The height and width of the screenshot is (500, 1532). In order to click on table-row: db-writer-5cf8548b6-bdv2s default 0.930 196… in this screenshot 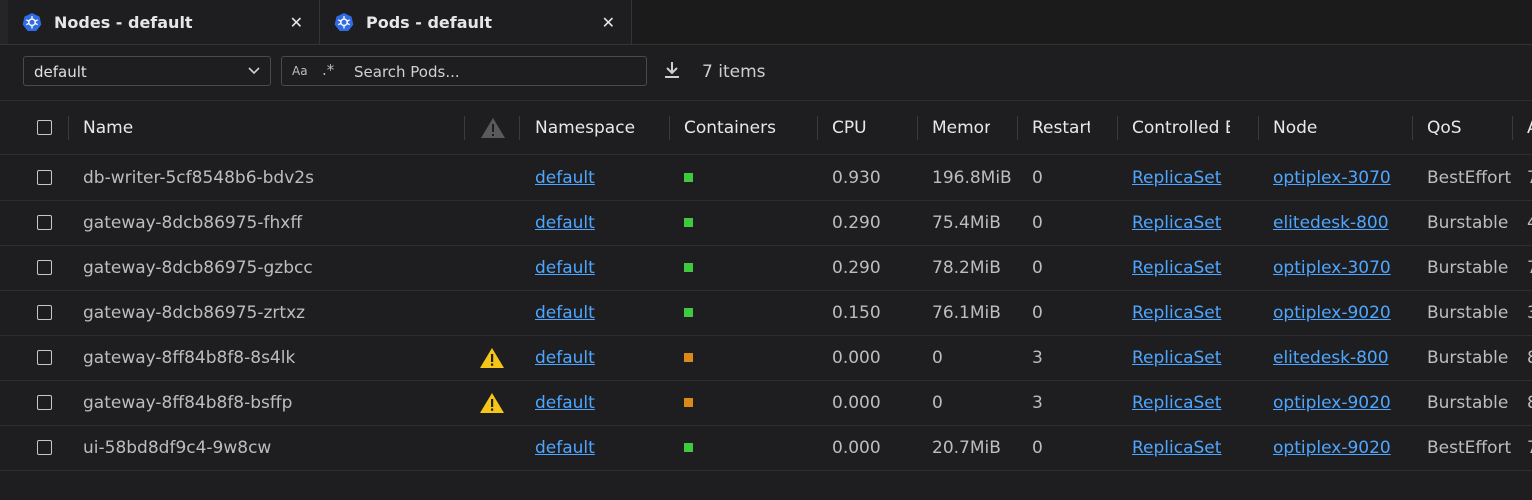, I will do `click(766, 178)`.